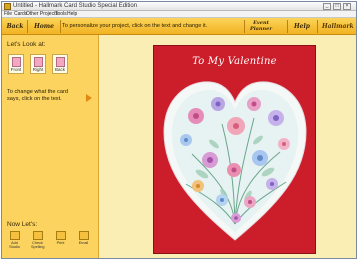  I want to click on check-spelling-button: Check Spelling, so click(38, 240).